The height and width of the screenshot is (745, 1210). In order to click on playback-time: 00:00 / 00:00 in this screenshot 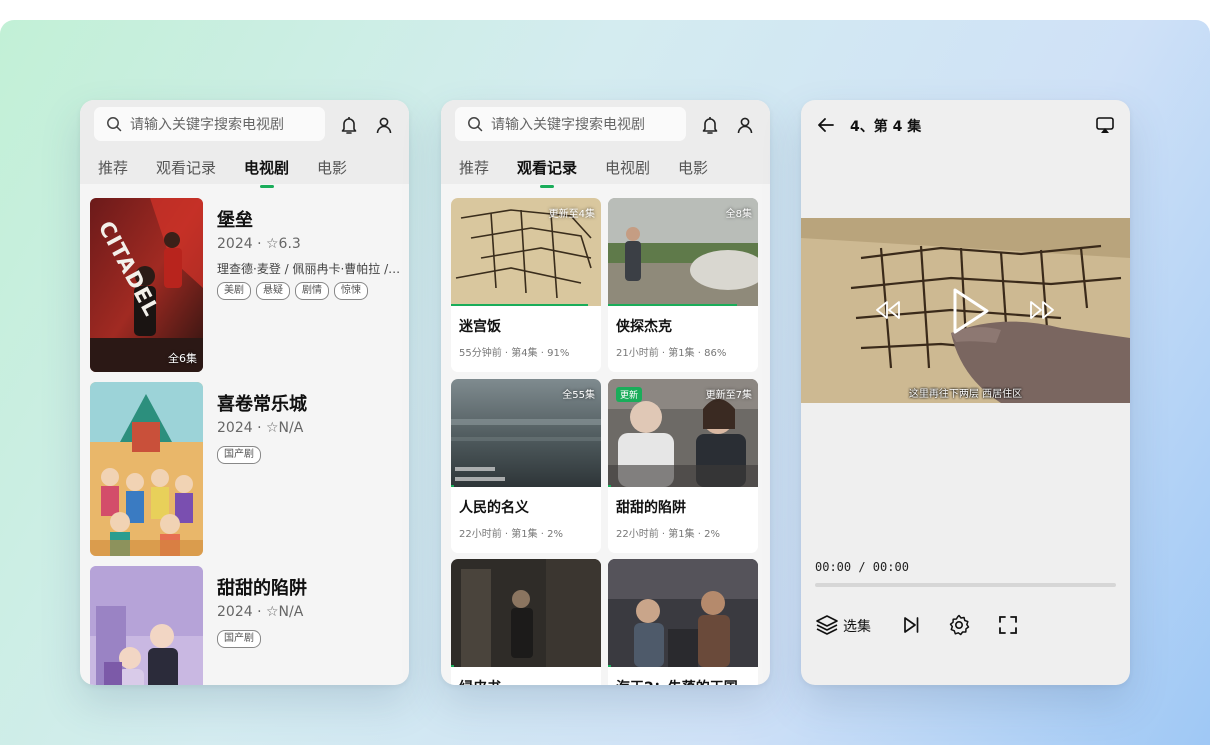, I will do `click(862, 567)`.